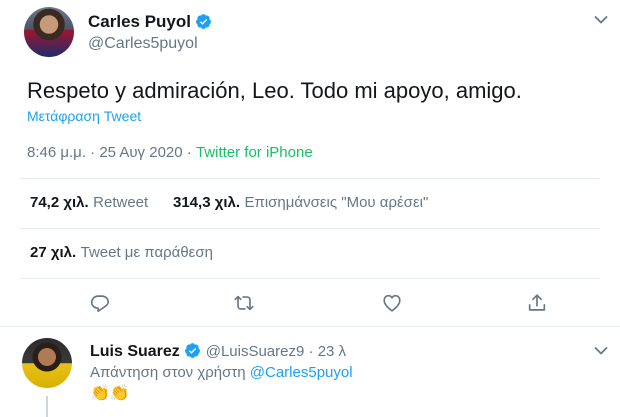 The image size is (620, 417). Describe the element at coordinates (146, 252) in the screenshot. I see `quotes-label: Tweet με παράθεση` at that location.